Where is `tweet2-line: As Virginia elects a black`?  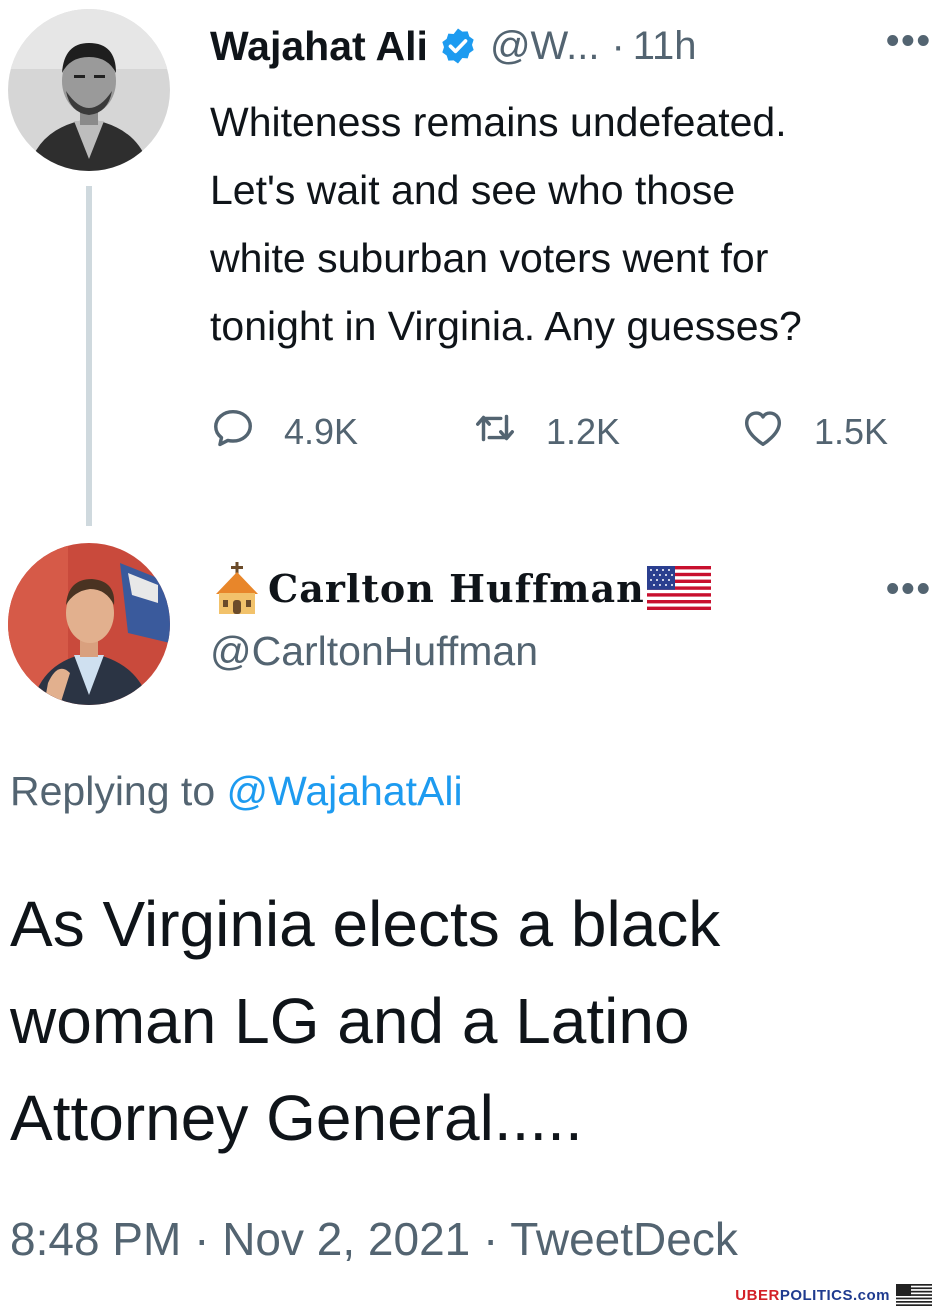
tweet2-line: As Virginia elects a black is located at coordinates (365, 924).